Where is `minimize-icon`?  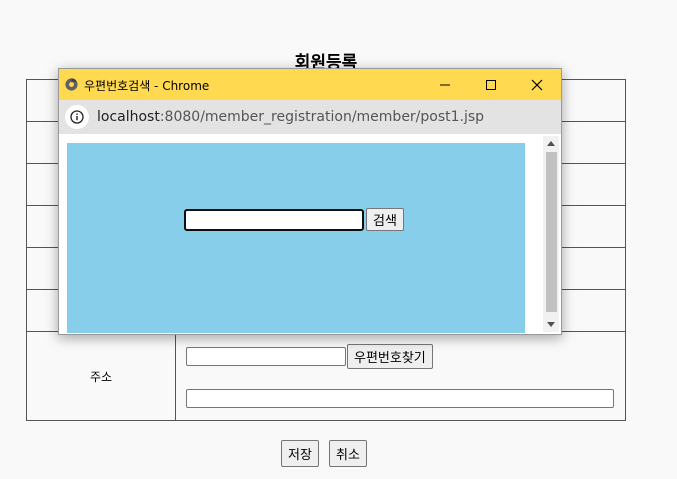 minimize-icon is located at coordinates (445, 84).